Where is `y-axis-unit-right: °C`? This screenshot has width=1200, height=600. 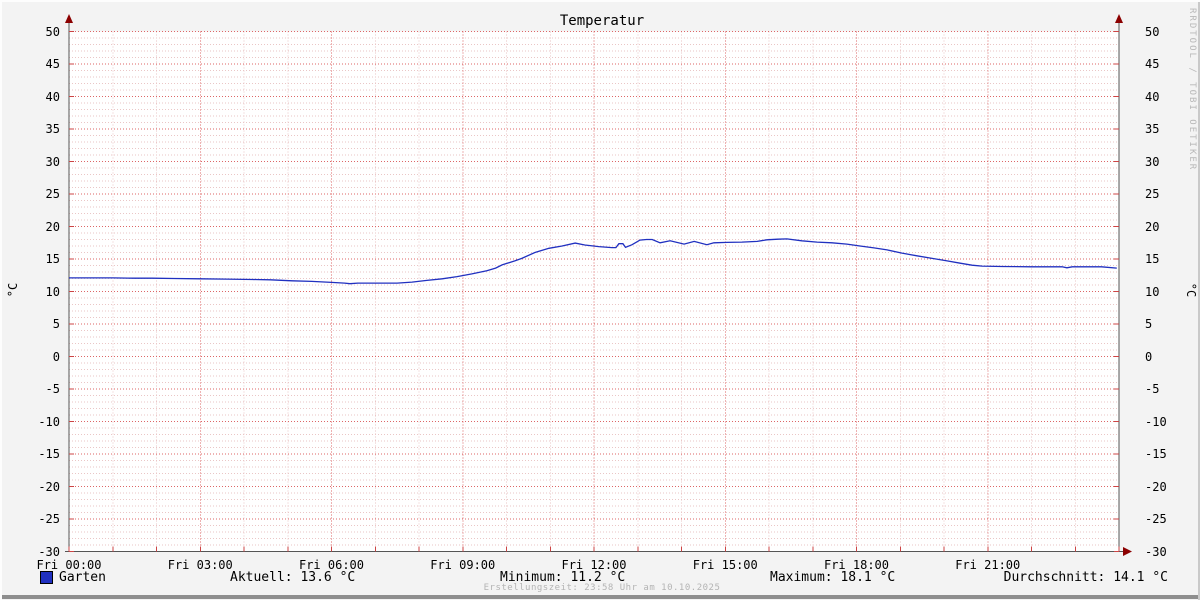
y-axis-unit-right: °C is located at coordinates (1191, 290).